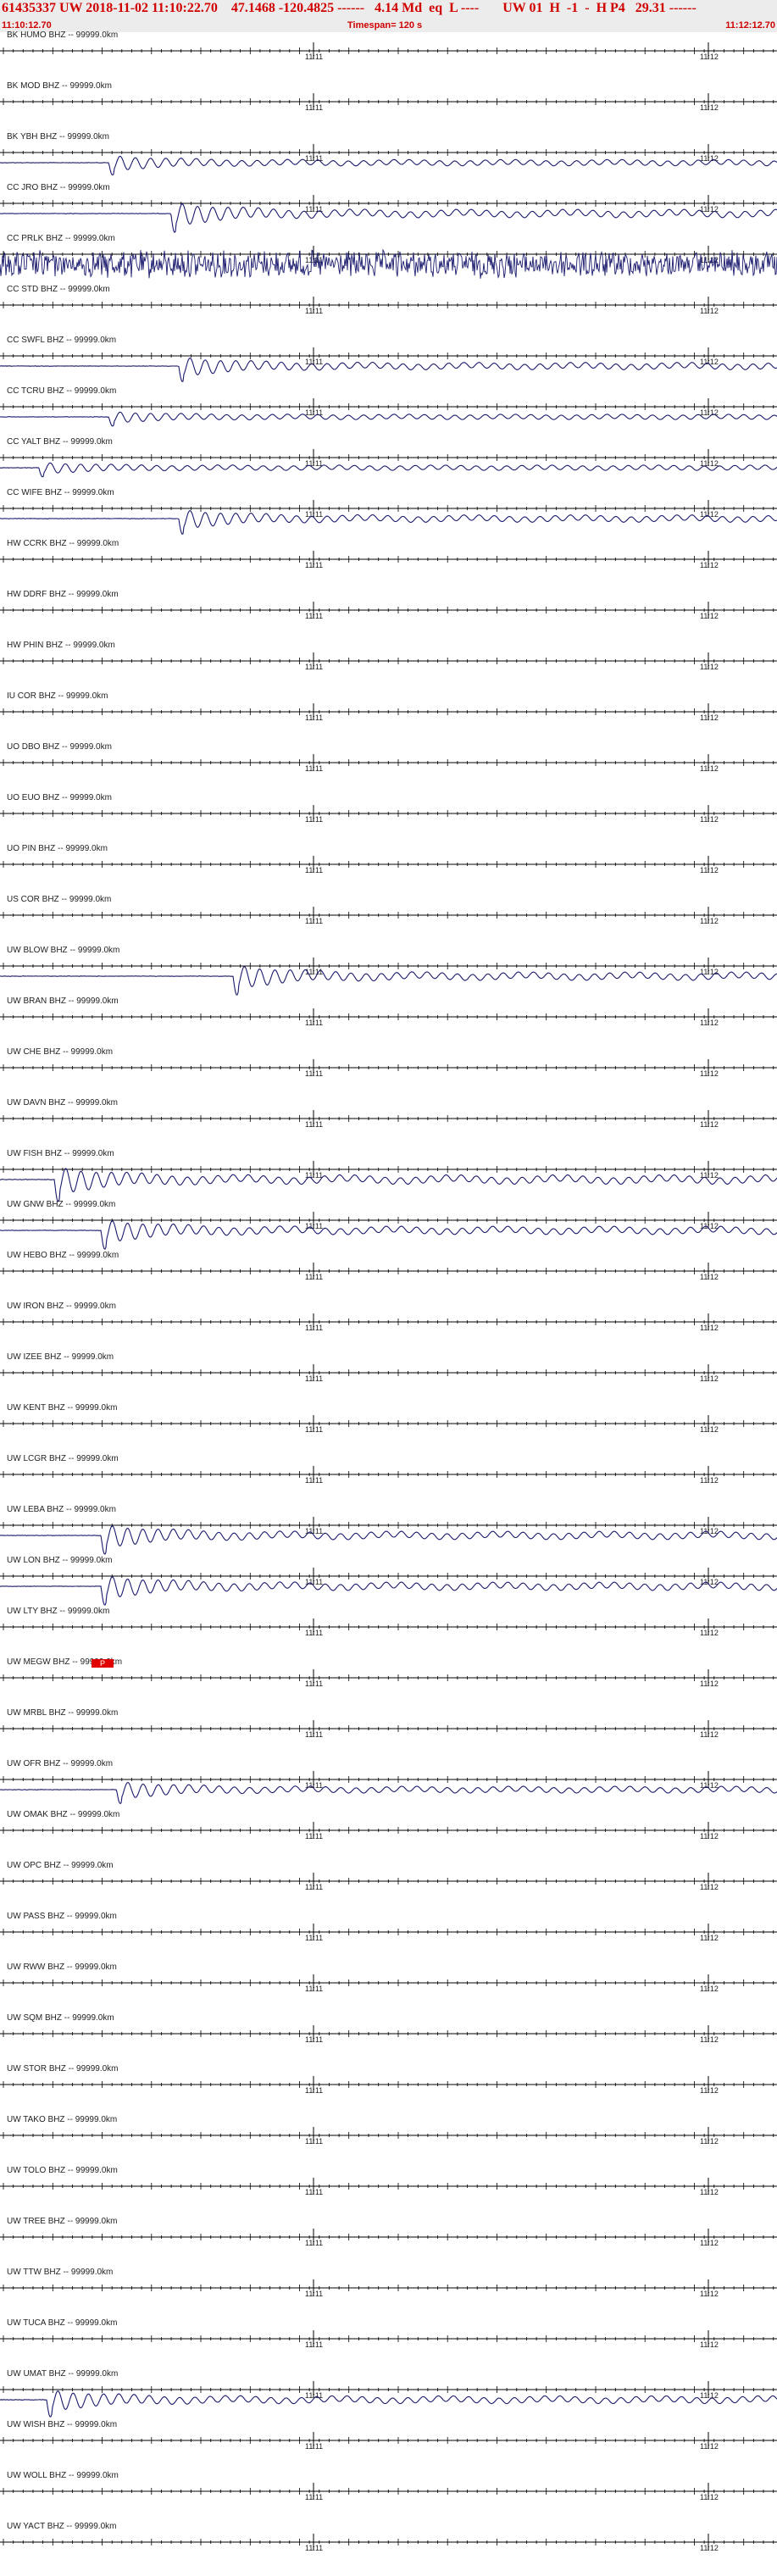  Describe the element at coordinates (59, 86) in the screenshot. I see `channel-label: BK MOD BHZ -- 99999.0km` at that location.